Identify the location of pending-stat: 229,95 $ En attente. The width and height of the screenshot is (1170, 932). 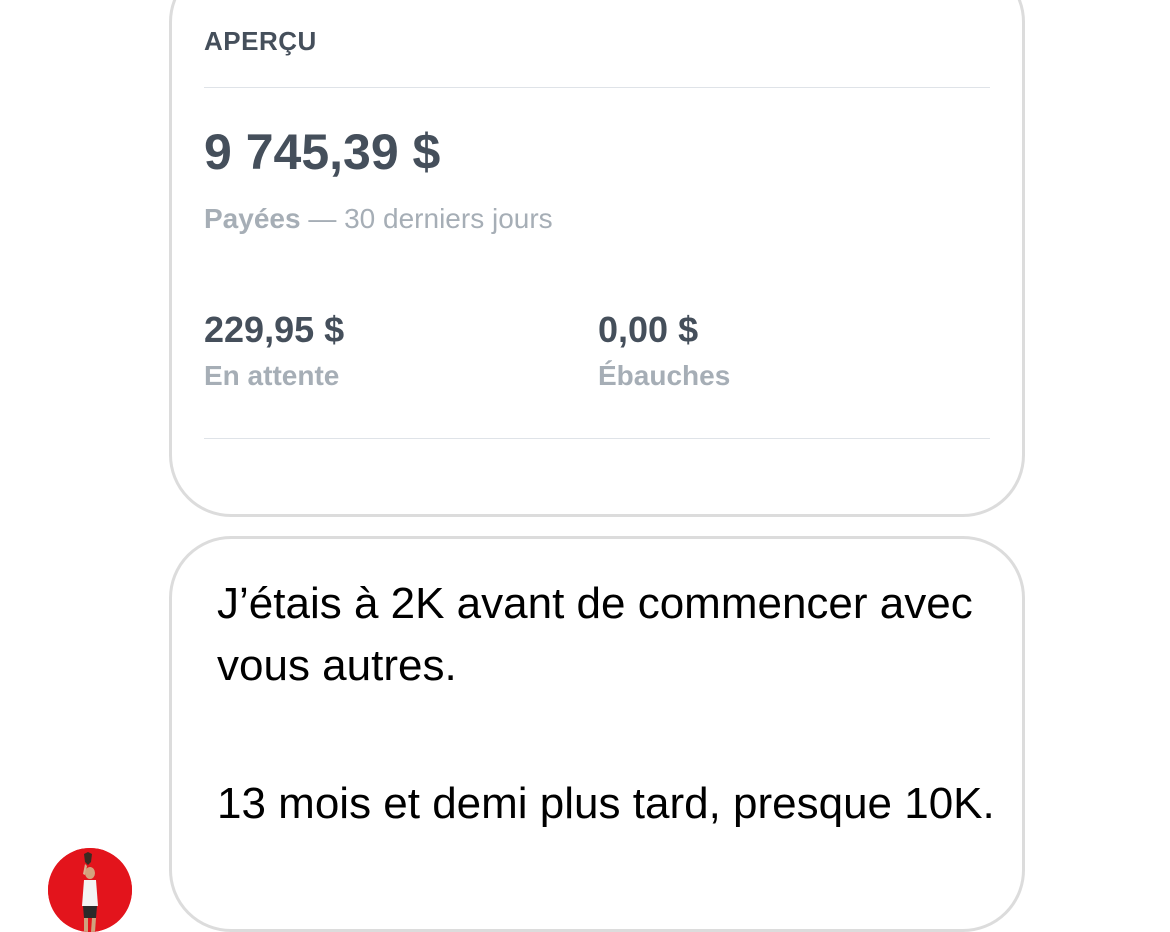
(274, 350).